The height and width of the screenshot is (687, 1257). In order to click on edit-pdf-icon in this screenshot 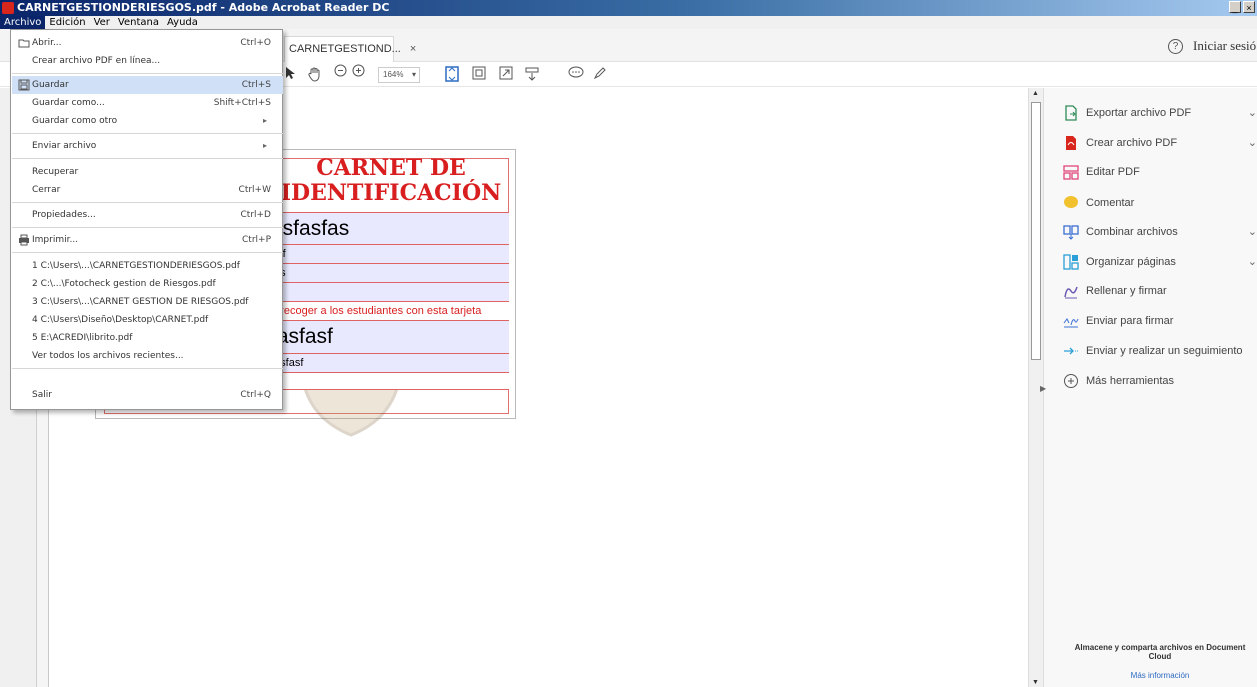, I will do `click(1071, 172)`.